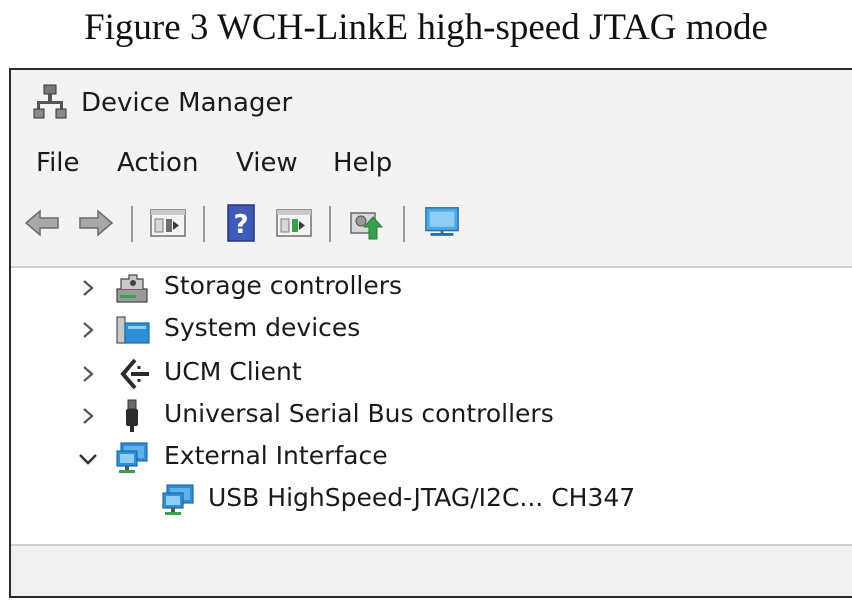  I want to click on show-hide-icon, so click(294, 223).